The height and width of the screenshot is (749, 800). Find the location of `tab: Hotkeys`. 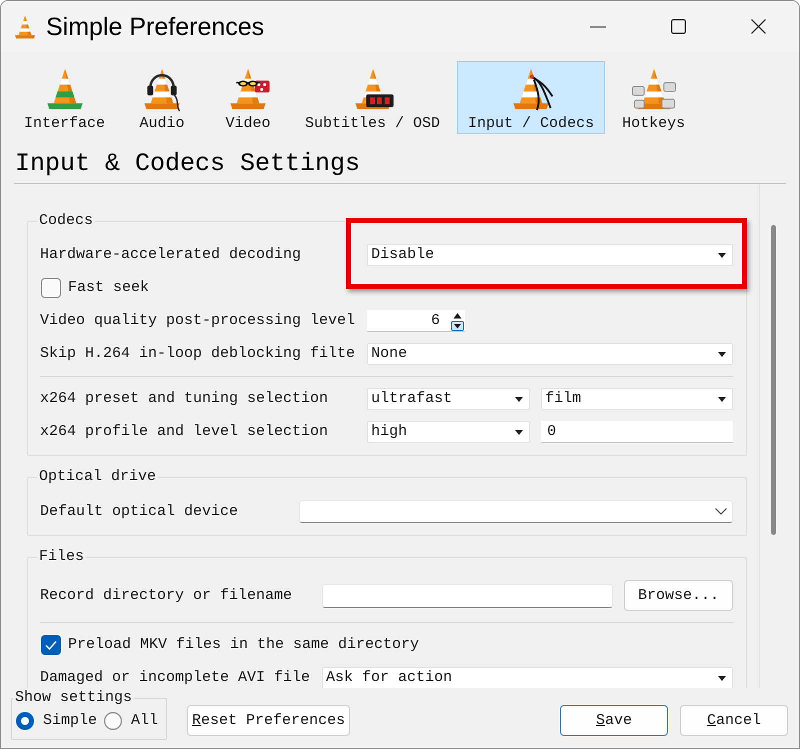

tab: Hotkeys is located at coordinates (653, 97).